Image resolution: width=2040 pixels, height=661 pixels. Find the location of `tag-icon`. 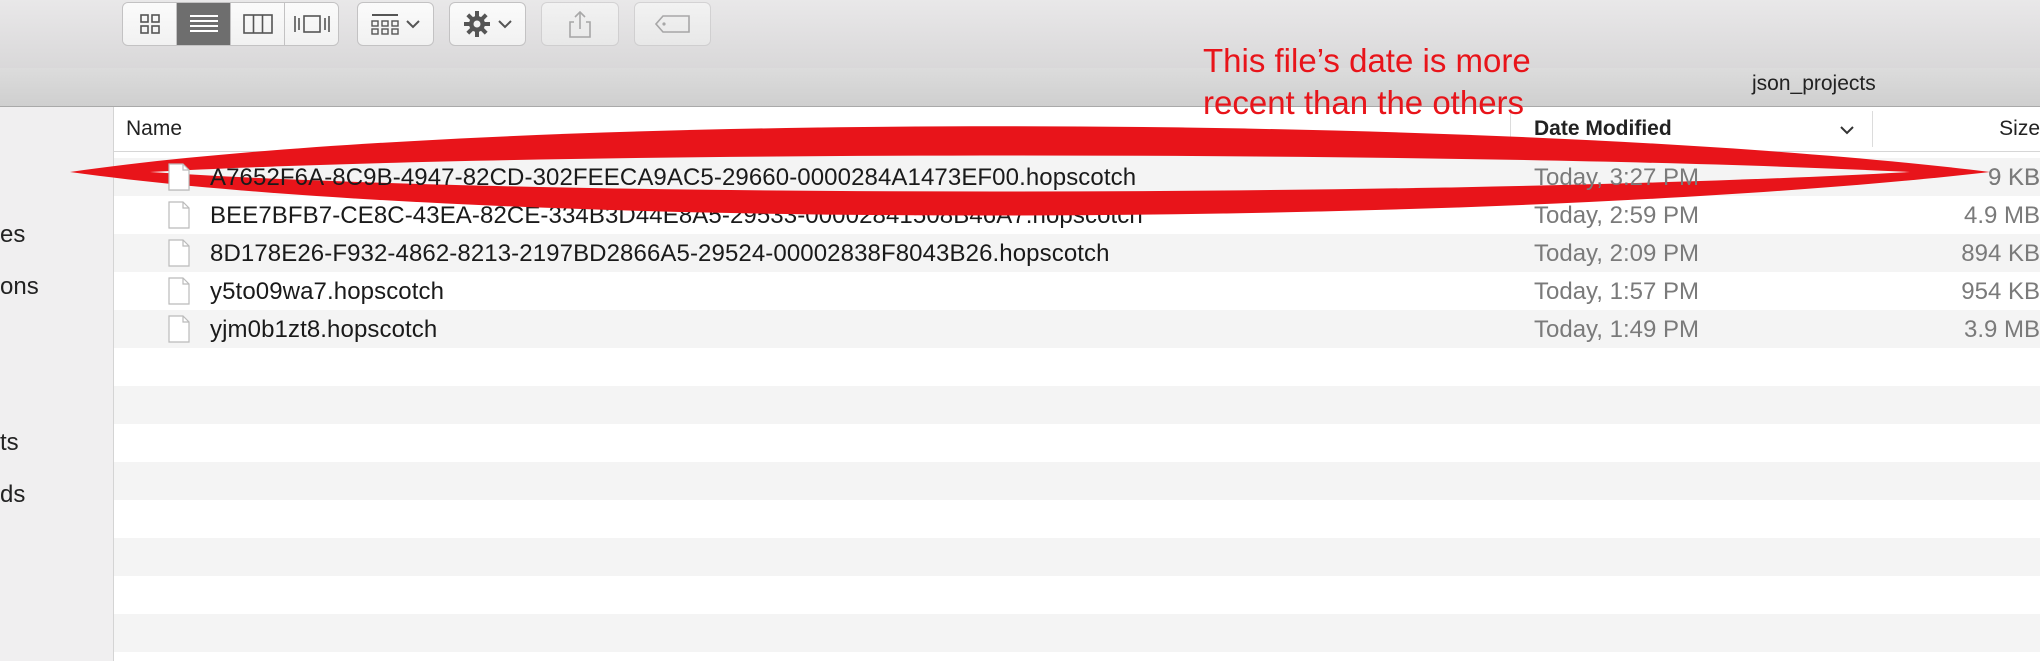

tag-icon is located at coordinates (672, 24).